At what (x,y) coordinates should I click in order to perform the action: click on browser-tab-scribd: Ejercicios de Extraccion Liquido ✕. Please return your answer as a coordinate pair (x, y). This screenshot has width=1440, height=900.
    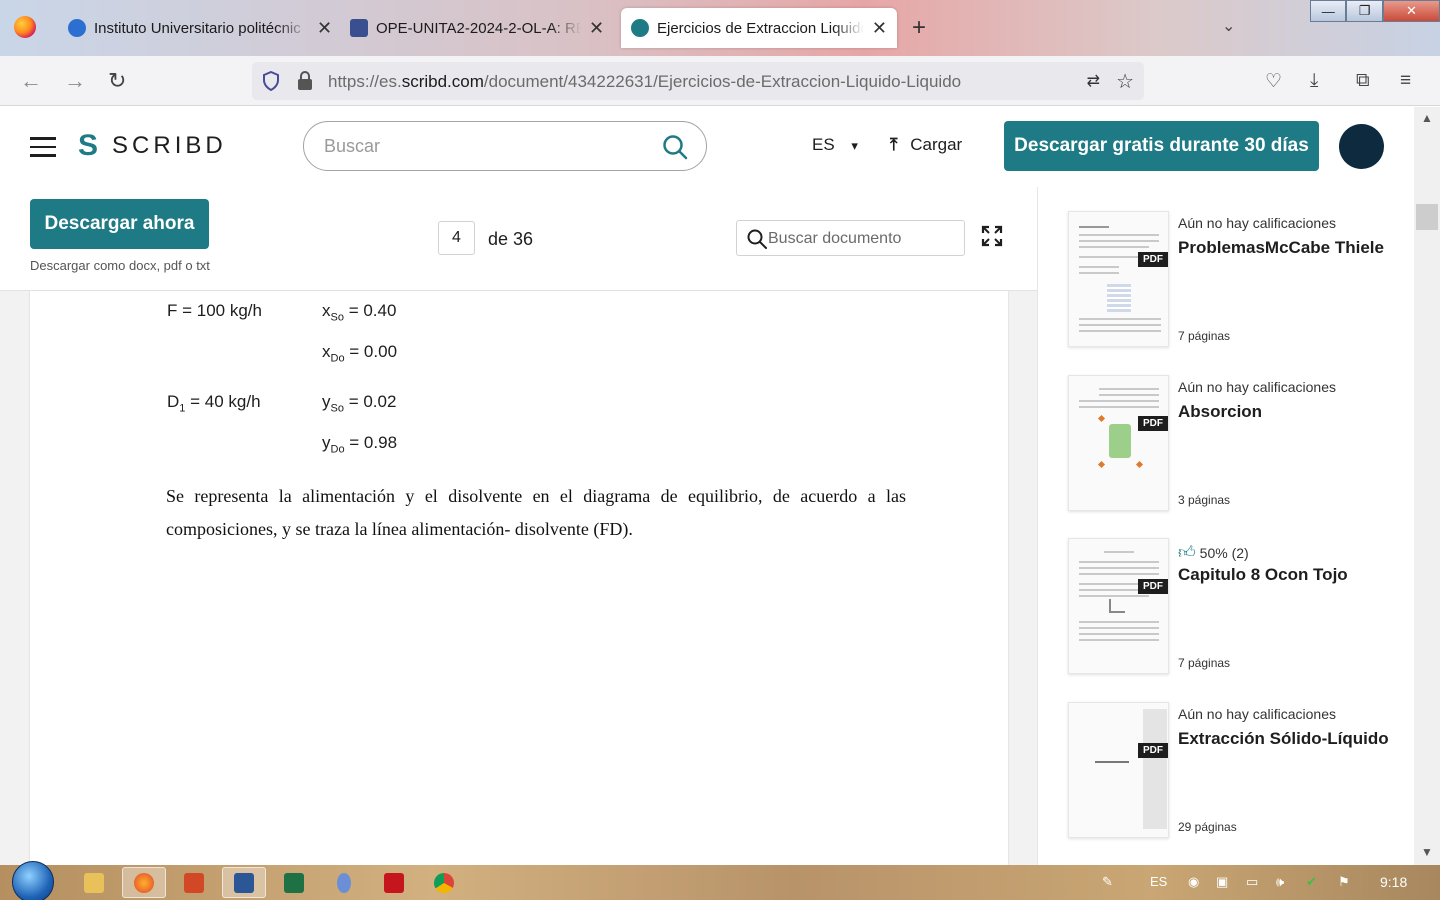
    Looking at the image, I should click on (759, 28).